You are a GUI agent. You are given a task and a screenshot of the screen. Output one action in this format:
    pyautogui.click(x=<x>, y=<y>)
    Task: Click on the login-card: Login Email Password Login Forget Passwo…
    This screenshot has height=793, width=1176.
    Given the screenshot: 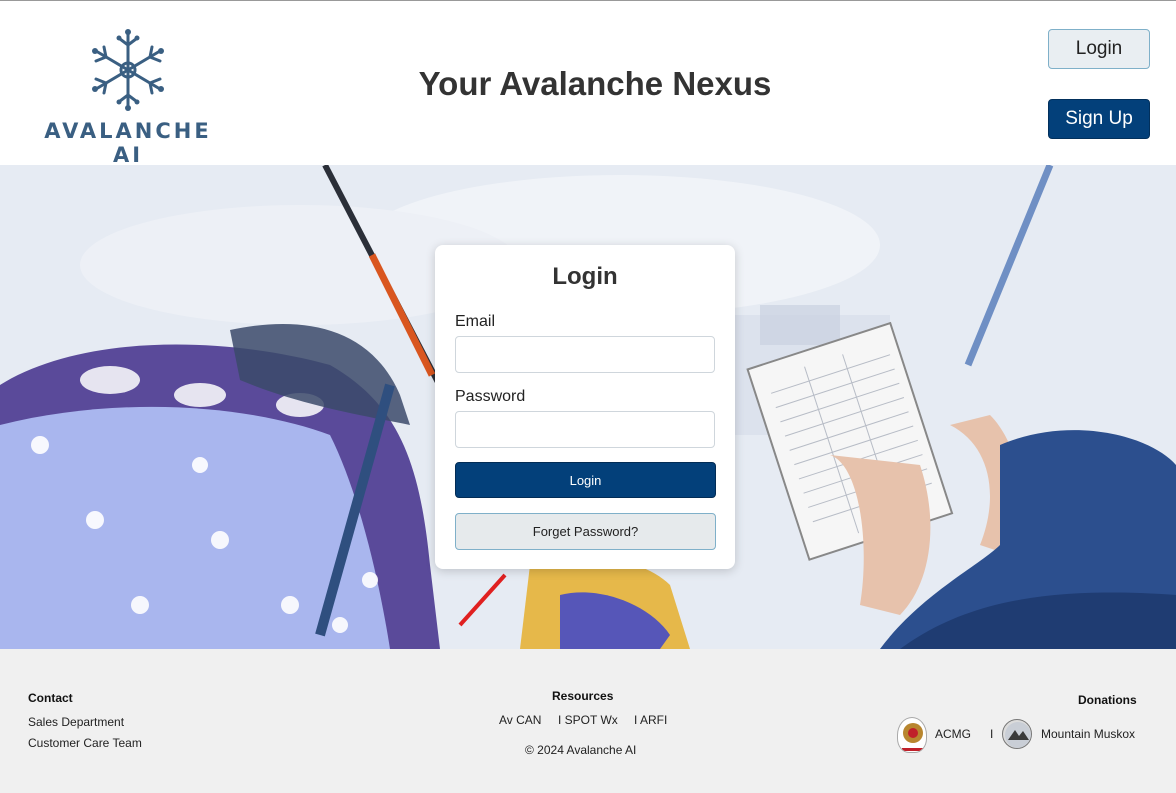 What is the action you would take?
    pyautogui.click(x=585, y=407)
    